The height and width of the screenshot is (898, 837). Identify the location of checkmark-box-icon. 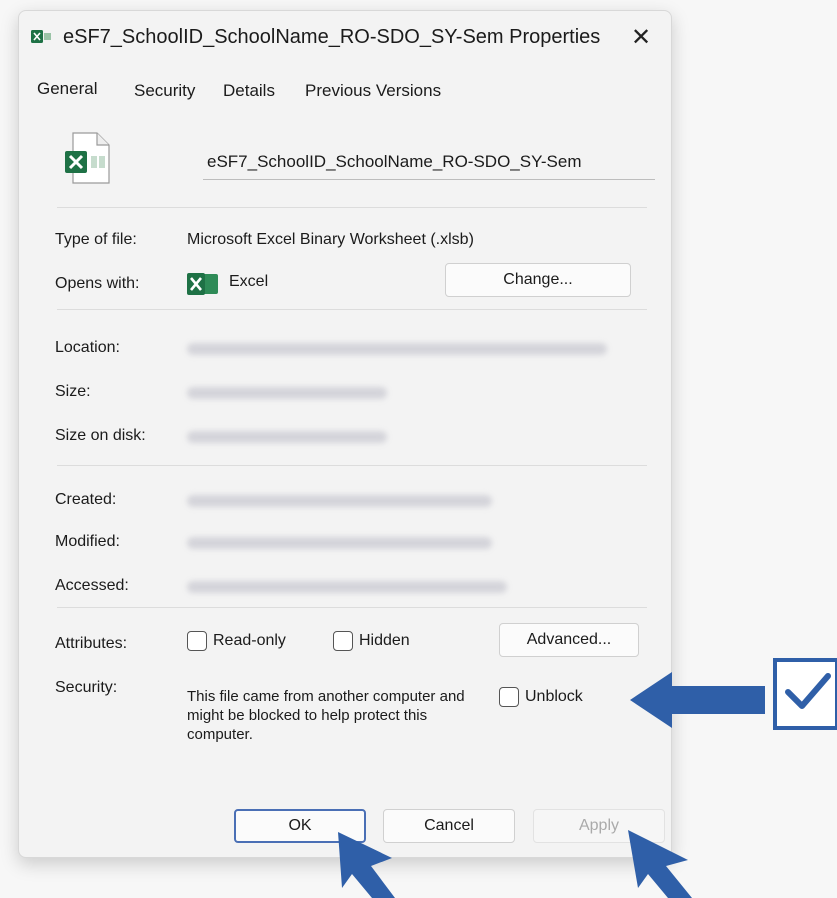
(805, 694).